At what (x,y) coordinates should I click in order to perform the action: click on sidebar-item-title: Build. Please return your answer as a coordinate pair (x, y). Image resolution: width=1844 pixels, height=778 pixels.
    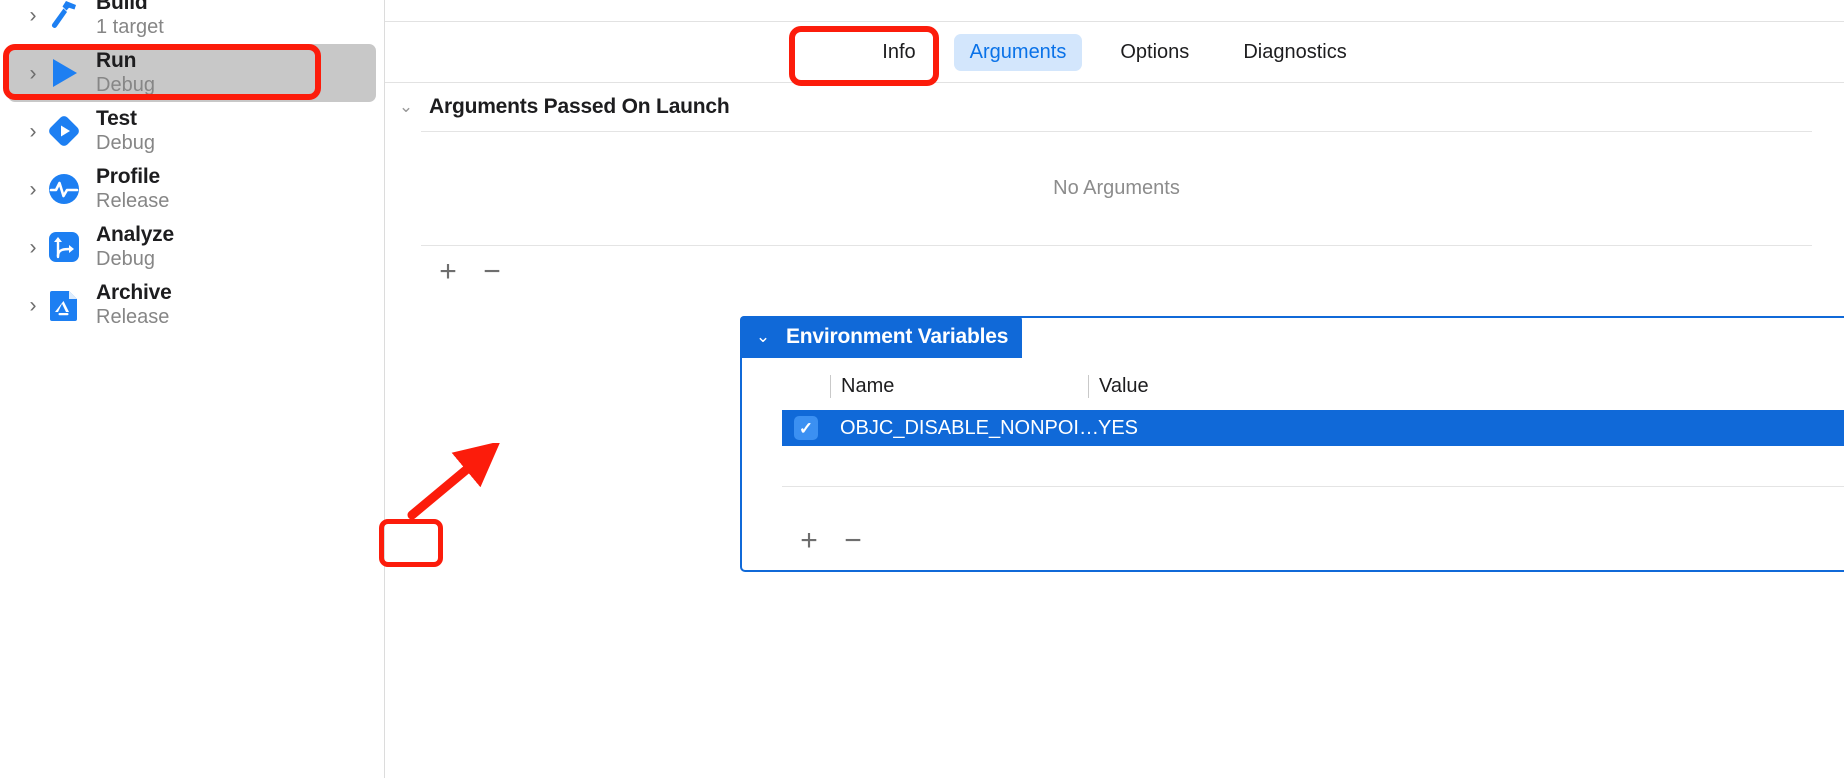
    Looking at the image, I should click on (122, 7).